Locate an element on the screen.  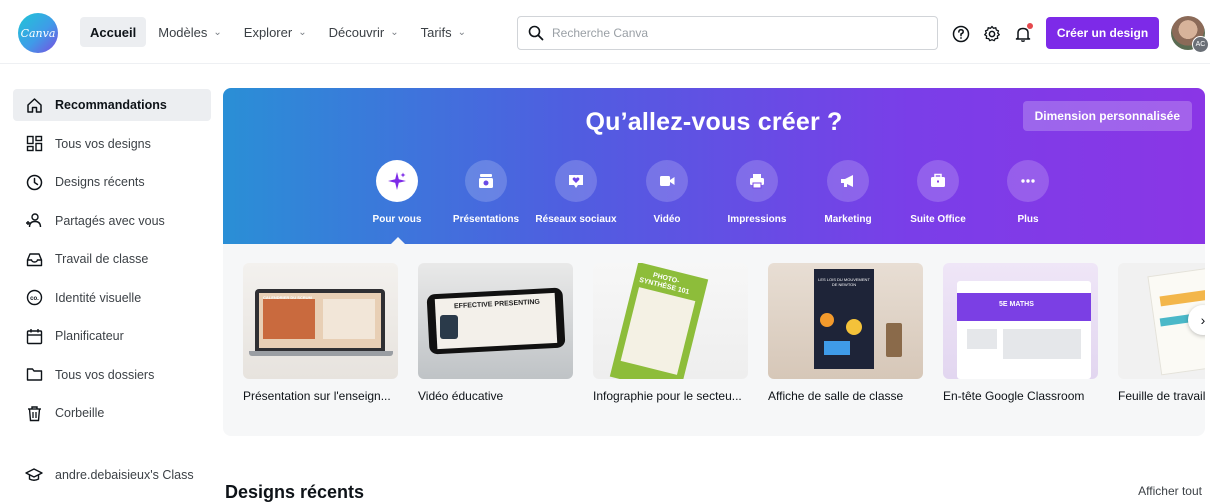
sidebar-item-folders: Tous vos dossiers is located at coordinates (112, 375).